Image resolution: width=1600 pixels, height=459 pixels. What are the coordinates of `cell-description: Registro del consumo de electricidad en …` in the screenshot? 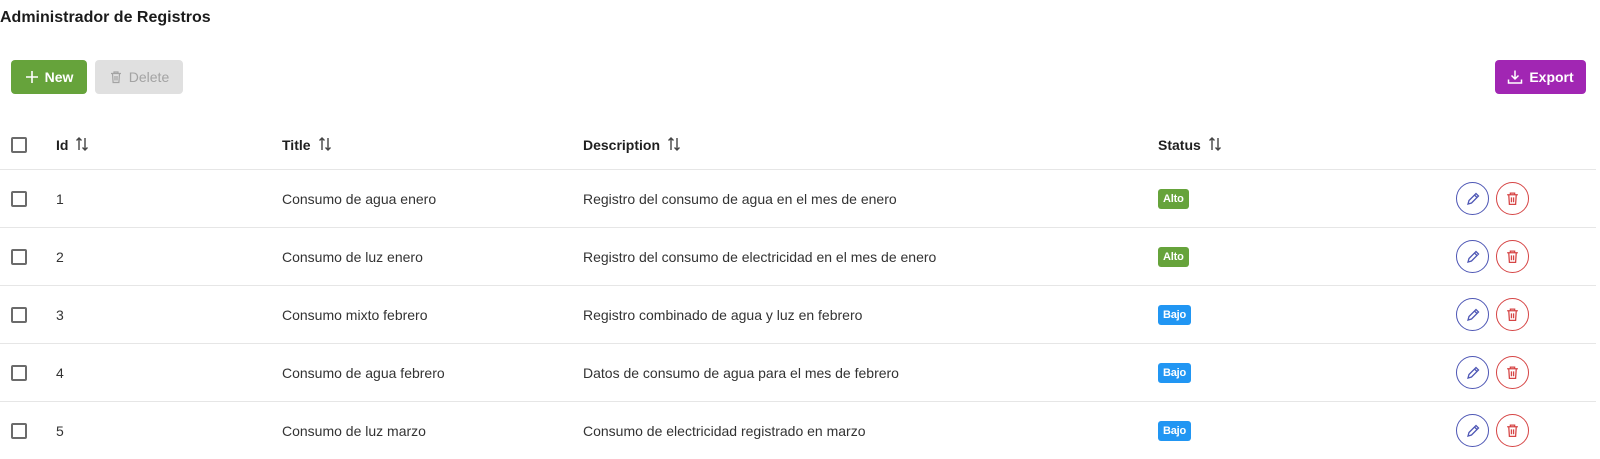 It's located at (870, 257).